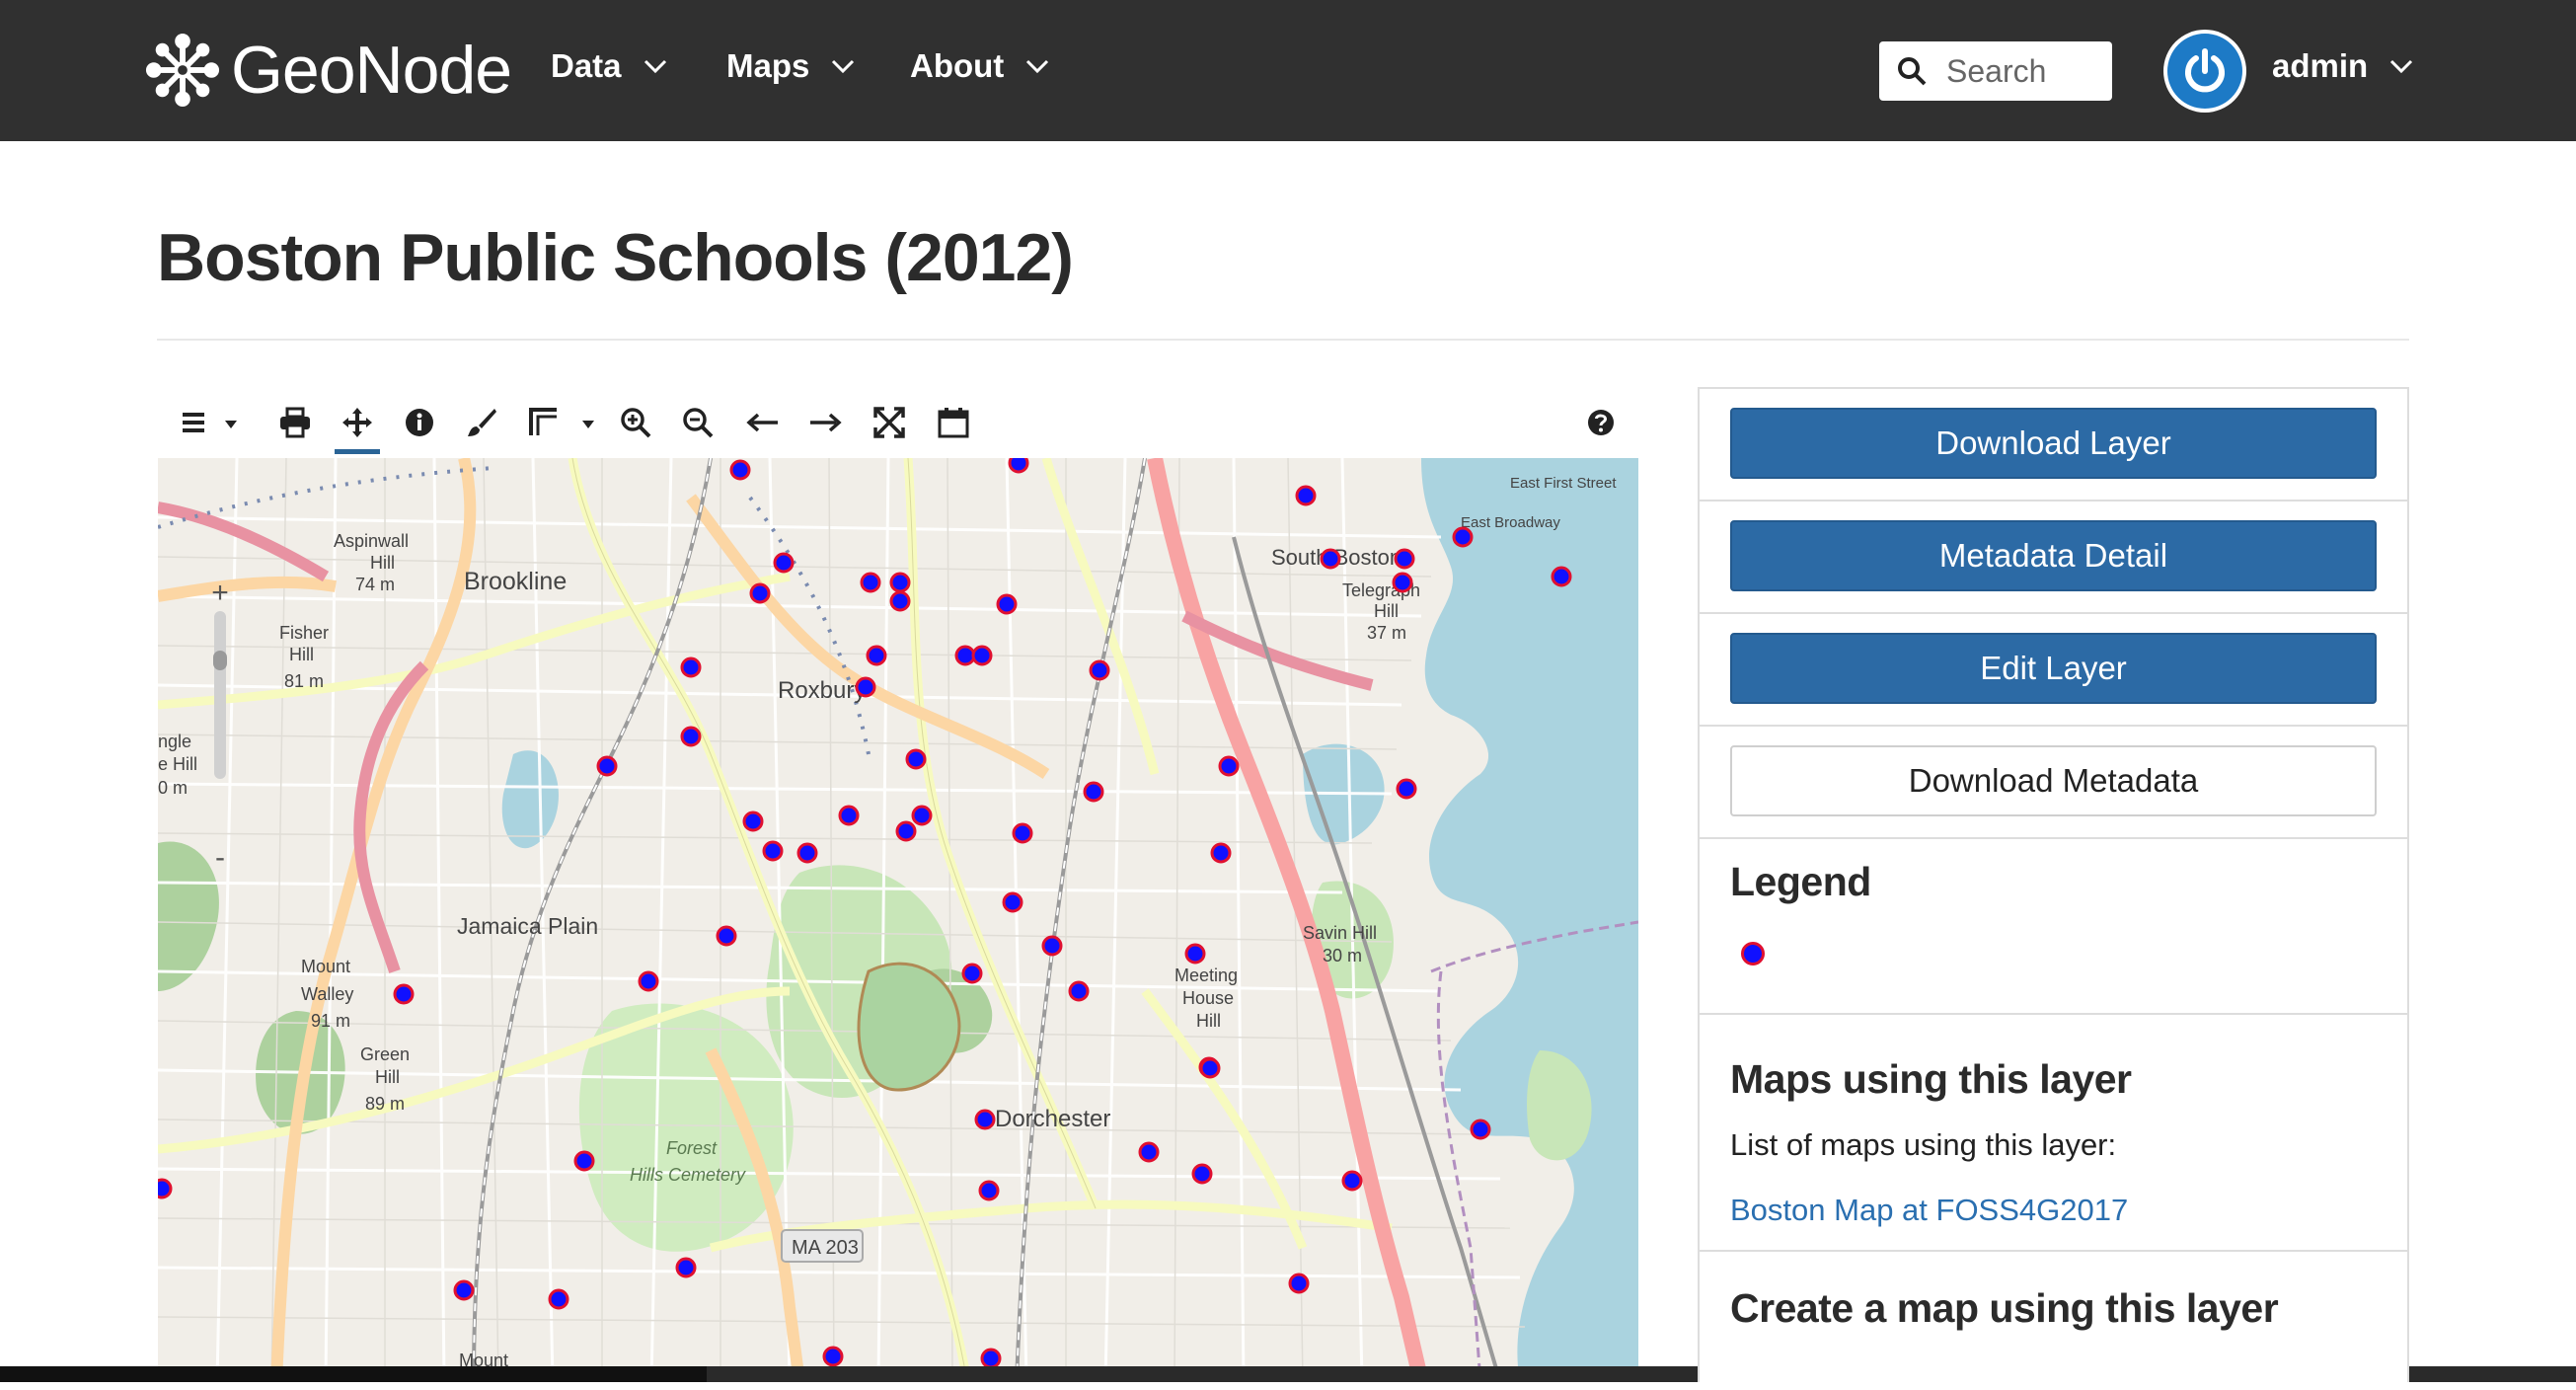  What do you see at coordinates (953, 422) in the screenshot?
I see `time-button` at bounding box center [953, 422].